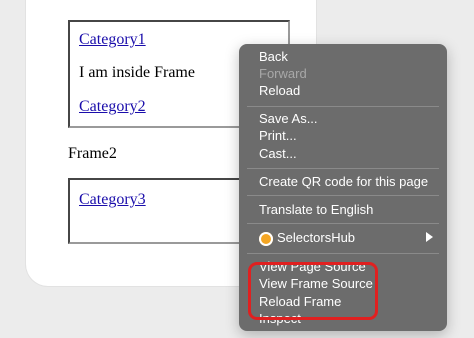  I want to click on menu-item-reload: Reload, so click(279, 91).